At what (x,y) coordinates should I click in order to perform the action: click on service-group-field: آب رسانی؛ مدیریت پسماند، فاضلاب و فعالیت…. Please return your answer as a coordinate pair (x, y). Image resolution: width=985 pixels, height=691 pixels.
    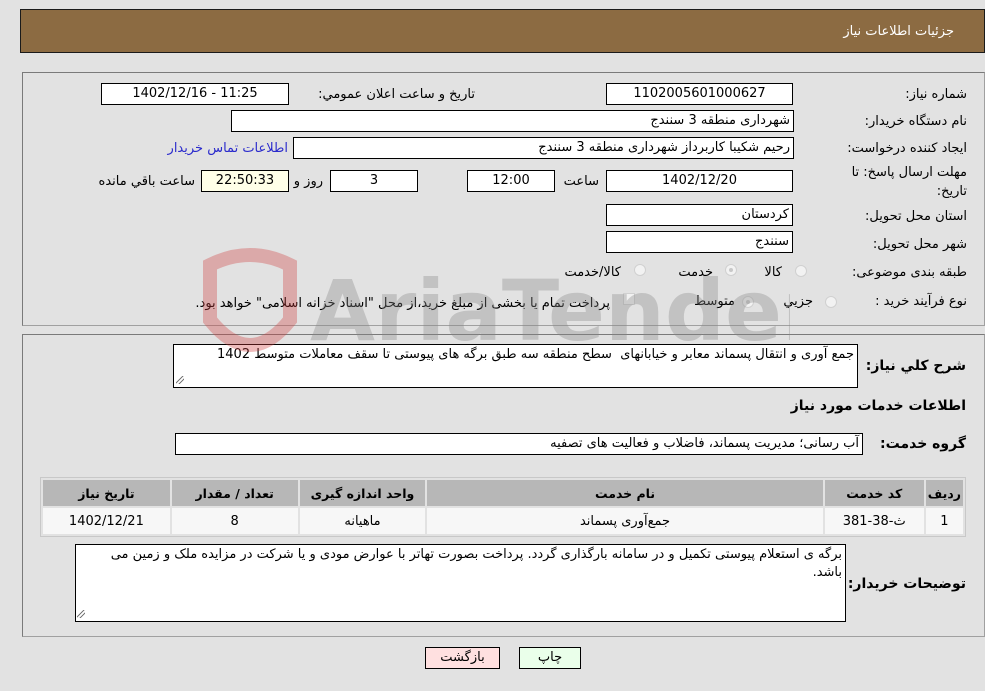
    Looking at the image, I should click on (519, 444).